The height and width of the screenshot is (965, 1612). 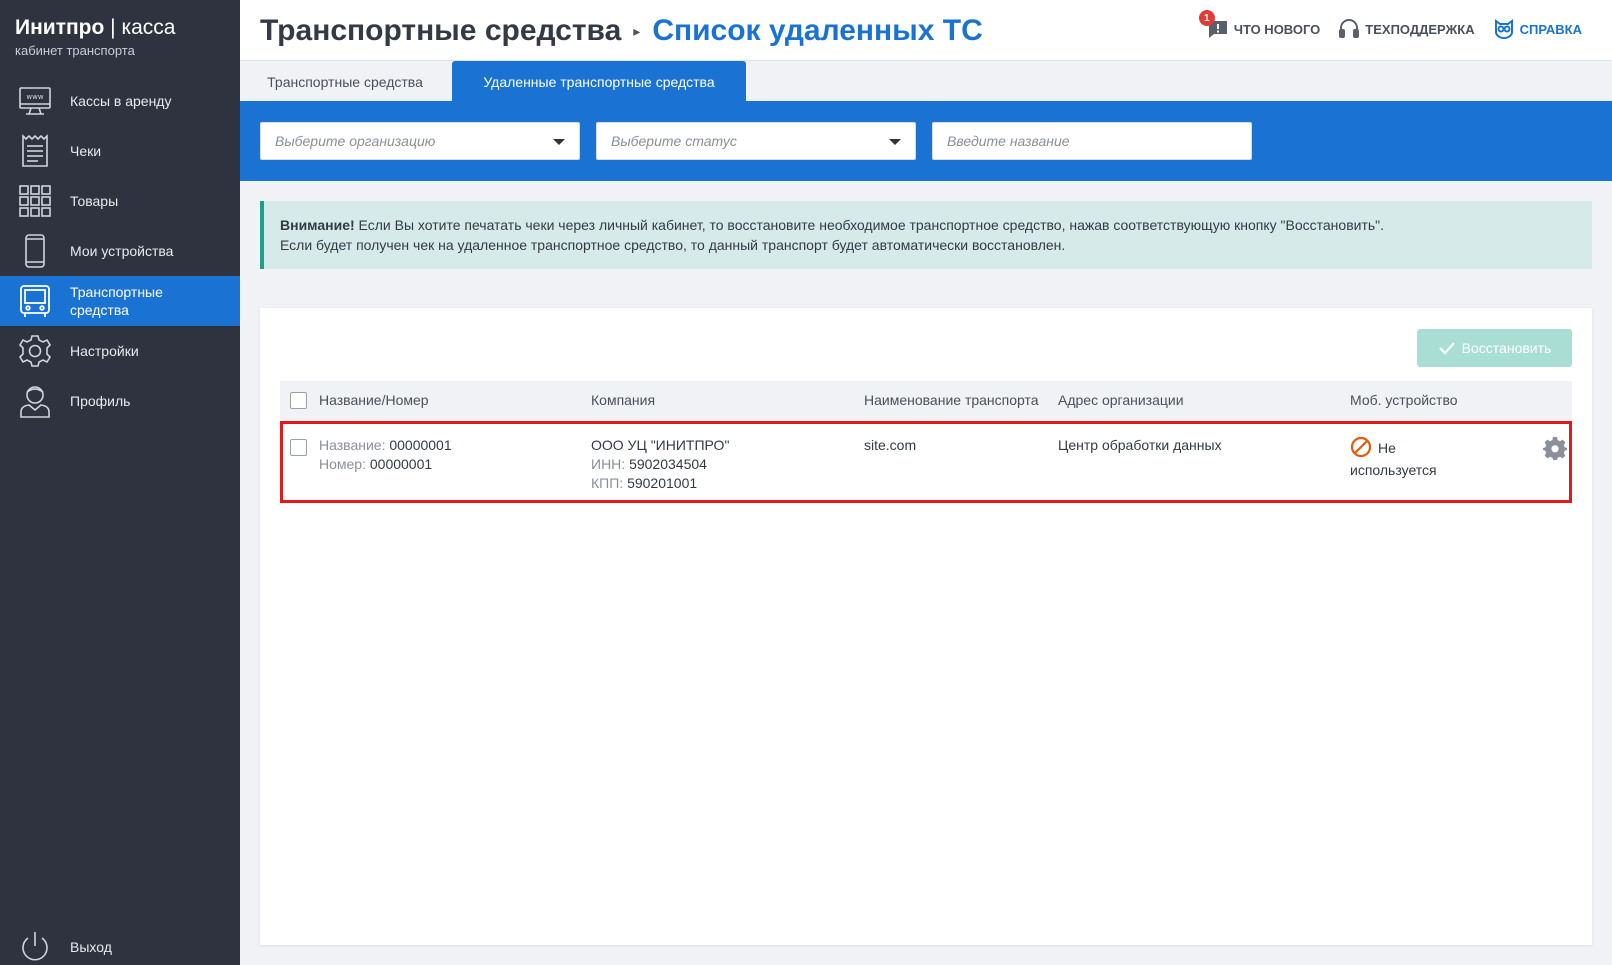 I want to click on status-select-placeholder: Выберите статус, so click(x=674, y=141).